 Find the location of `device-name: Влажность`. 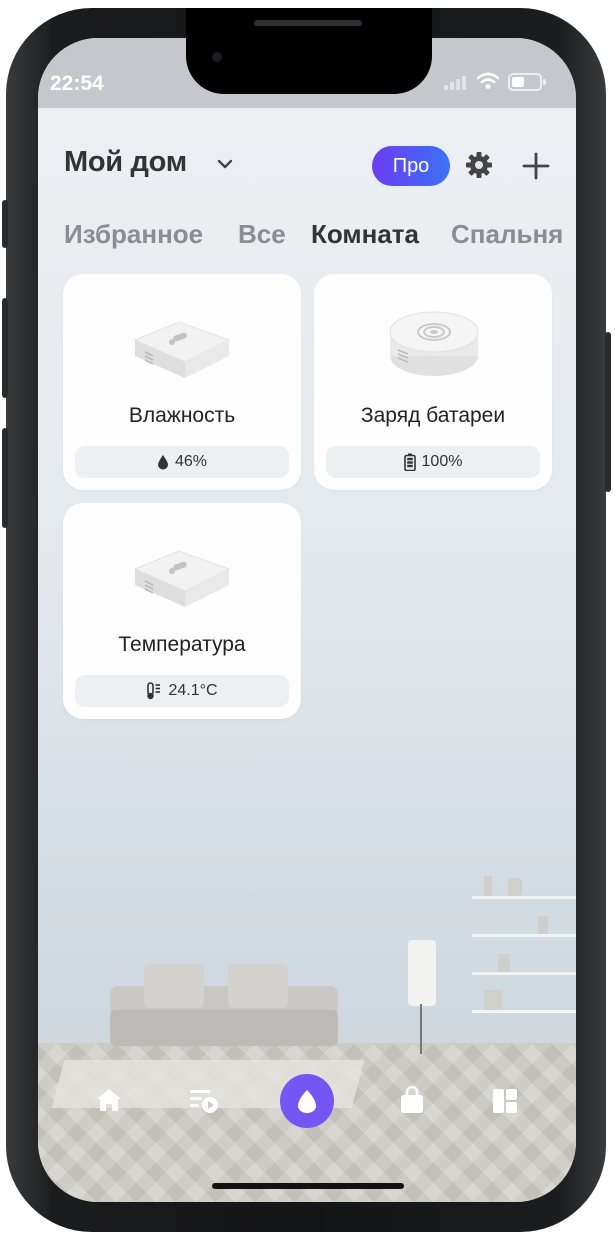

device-name: Влажность is located at coordinates (182, 415).